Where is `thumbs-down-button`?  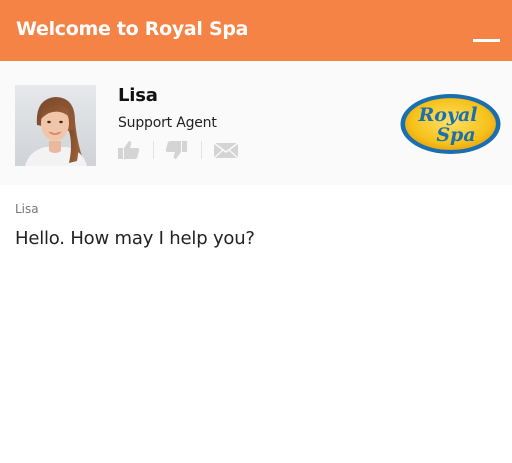
thumbs-down-button is located at coordinates (176, 150).